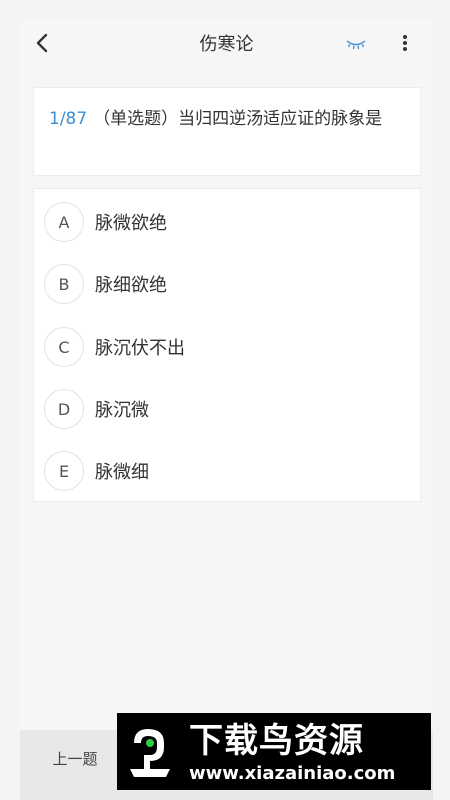  What do you see at coordinates (122, 472) in the screenshot?
I see `option-text: 脉微细` at bounding box center [122, 472].